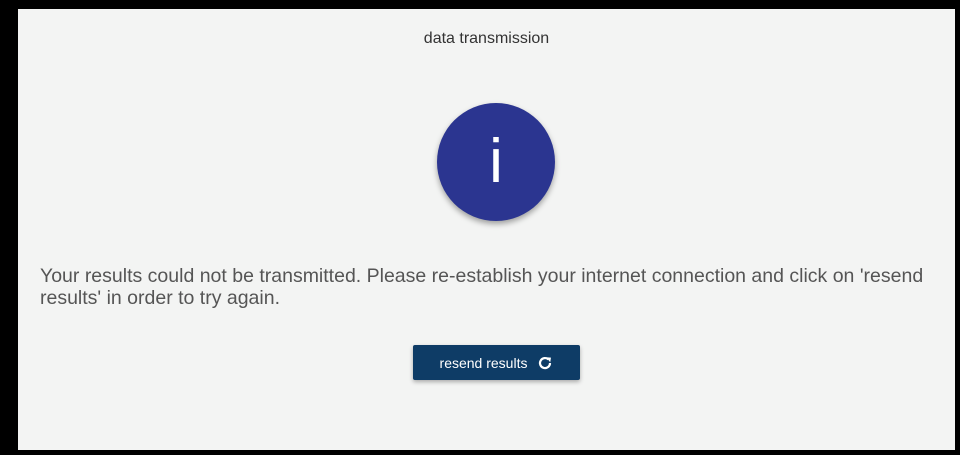  I want to click on info-icon: i, so click(496, 162).